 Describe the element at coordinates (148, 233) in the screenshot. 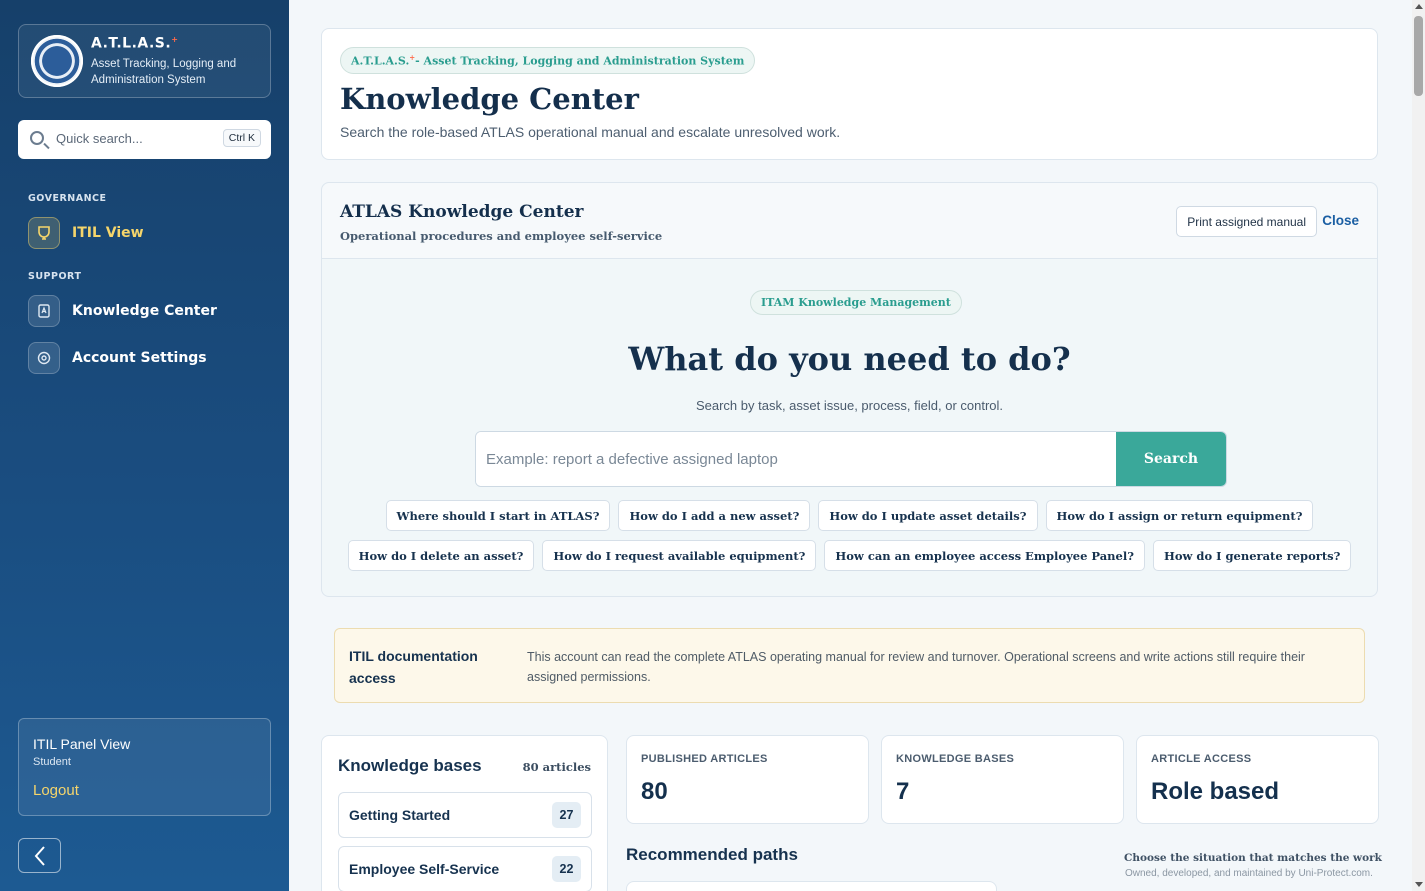

I see `sidebar-item-itil-view: ITIL View` at that location.